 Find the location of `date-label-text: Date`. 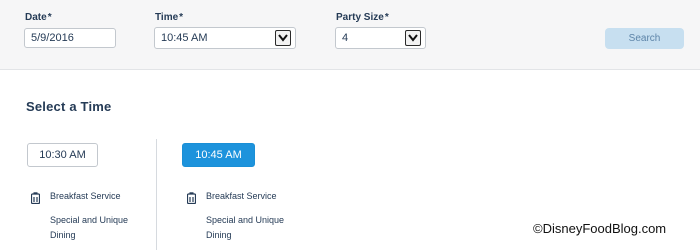

date-label-text: Date is located at coordinates (36, 17).